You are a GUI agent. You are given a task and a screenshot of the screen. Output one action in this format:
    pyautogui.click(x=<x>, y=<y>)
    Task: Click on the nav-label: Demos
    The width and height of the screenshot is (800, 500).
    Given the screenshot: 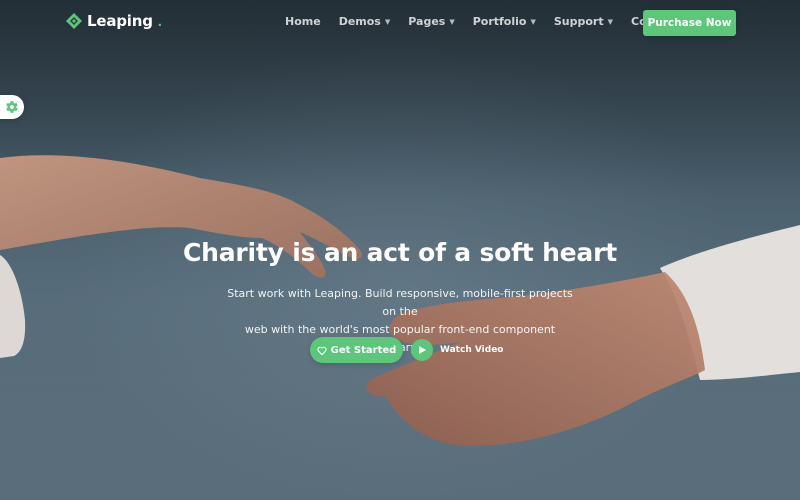 What is the action you would take?
    pyautogui.click(x=359, y=21)
    